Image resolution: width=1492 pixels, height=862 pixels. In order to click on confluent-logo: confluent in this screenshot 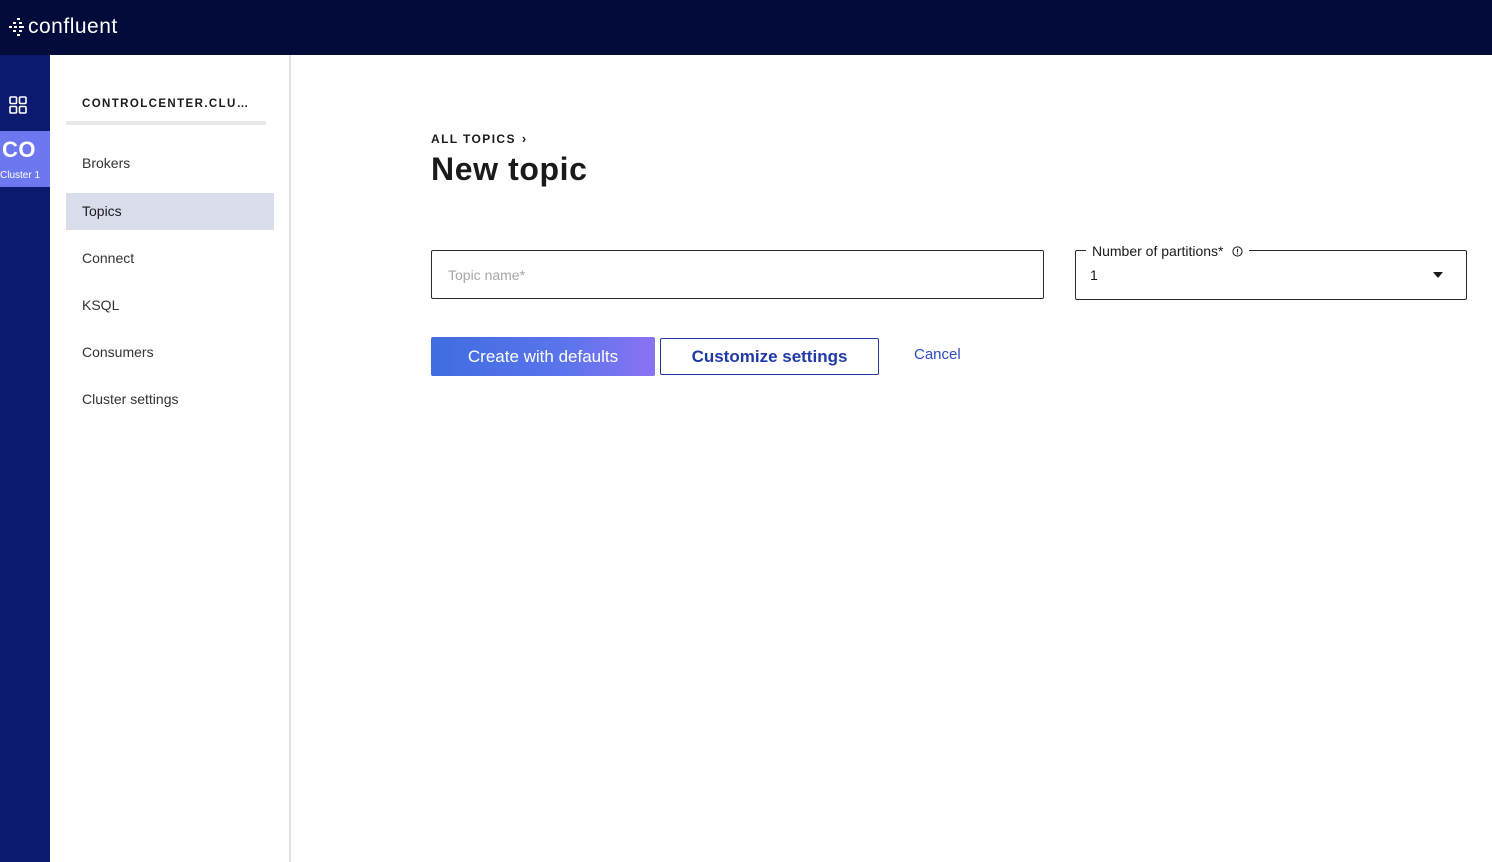, I will do `click(63, 27)`.